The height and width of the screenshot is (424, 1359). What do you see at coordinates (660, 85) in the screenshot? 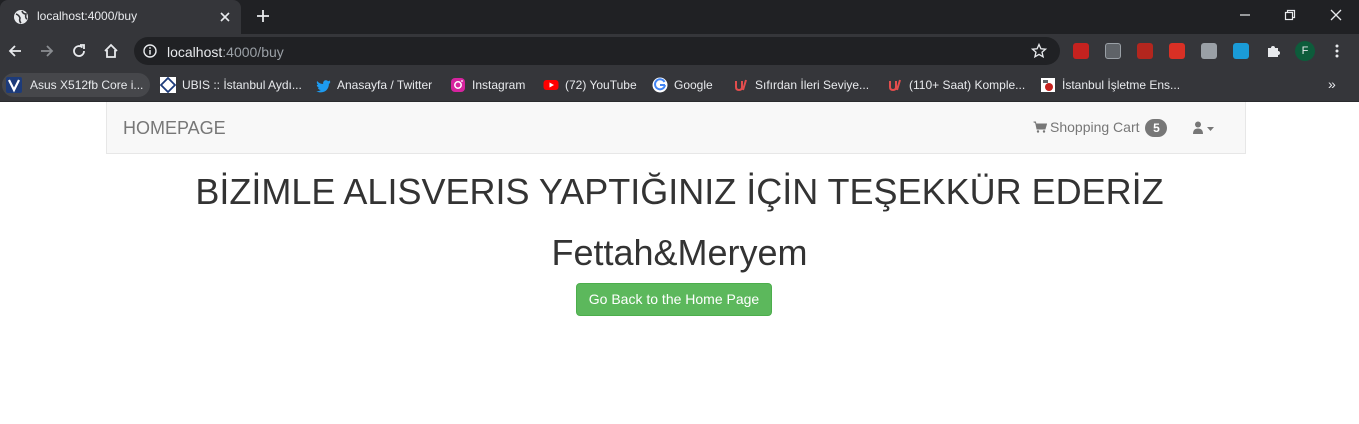
I see `google-icon` at bounding box center [660, 85].